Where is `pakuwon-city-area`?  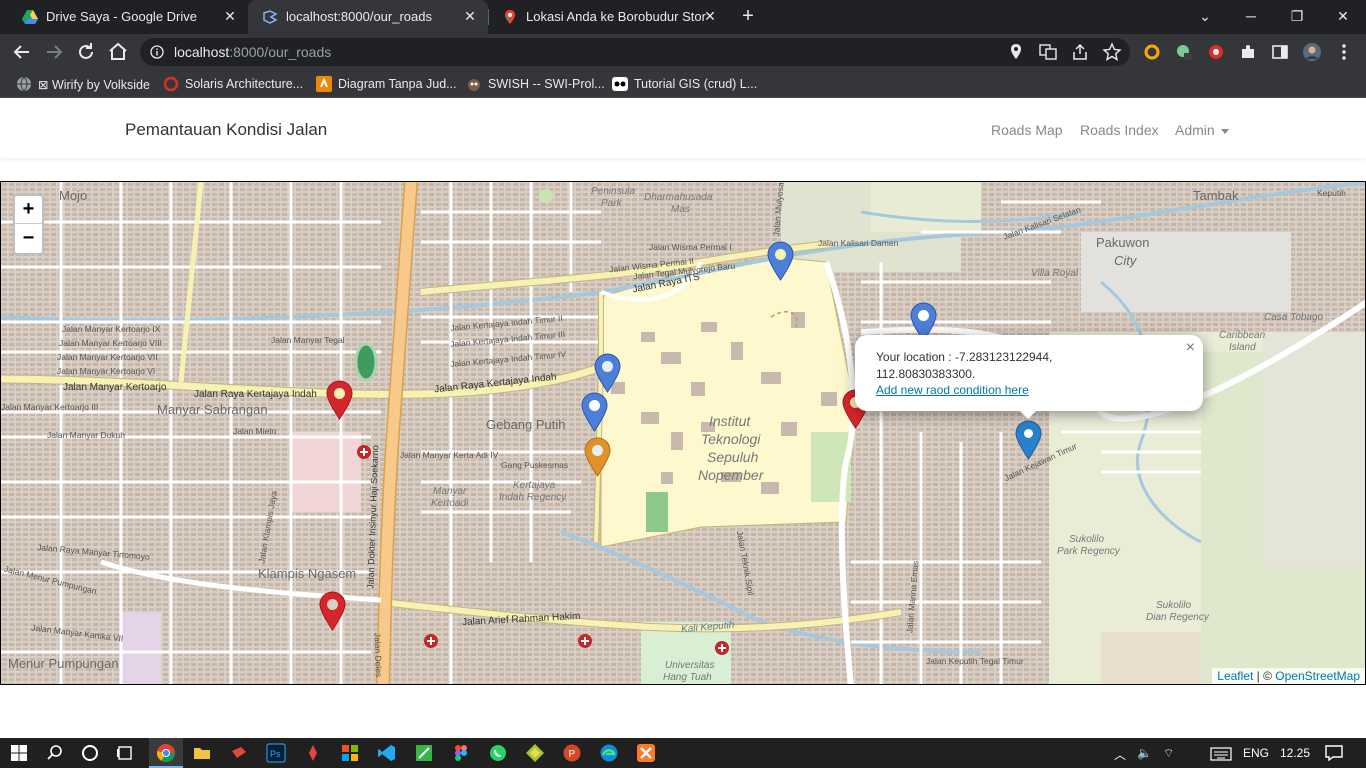 pakuwon-city-area is located at coordinates (1186, 272).